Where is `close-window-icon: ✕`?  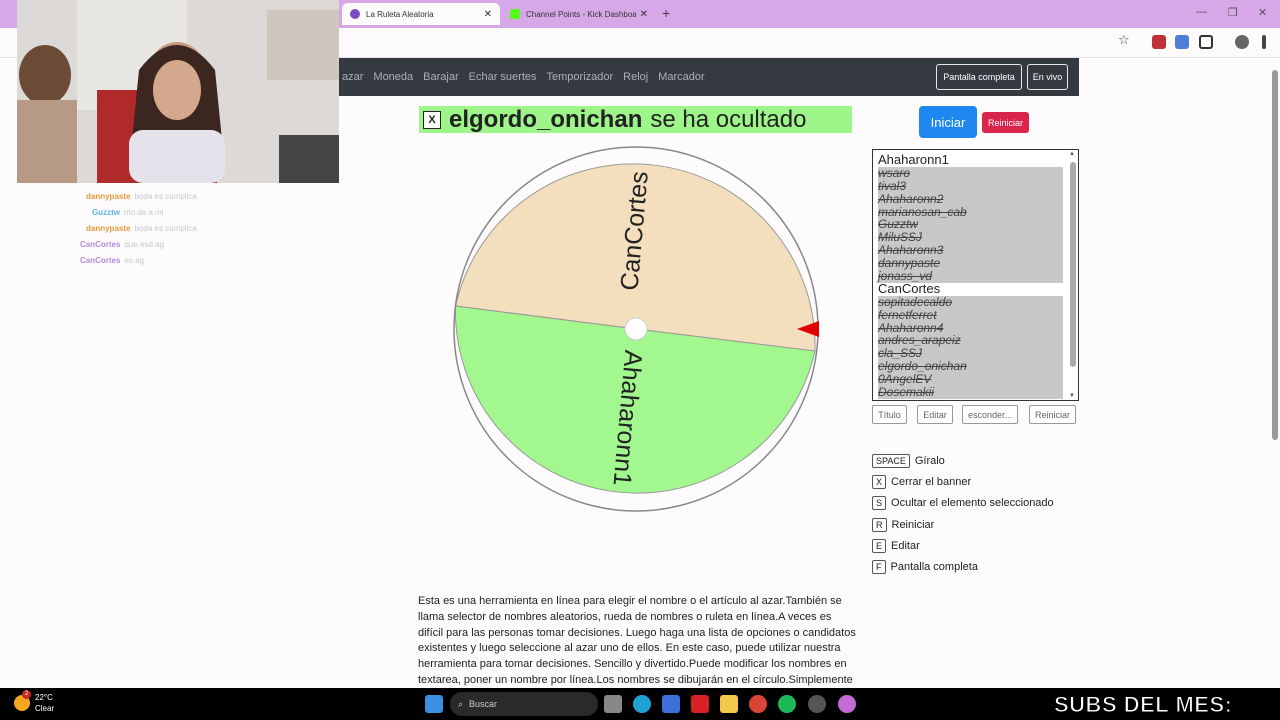
close-window-icon: ✕ is located at coordinates (1262, 12).